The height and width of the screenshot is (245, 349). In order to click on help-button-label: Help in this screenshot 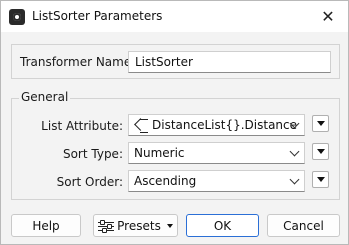, I will do `click(46, 225)`.